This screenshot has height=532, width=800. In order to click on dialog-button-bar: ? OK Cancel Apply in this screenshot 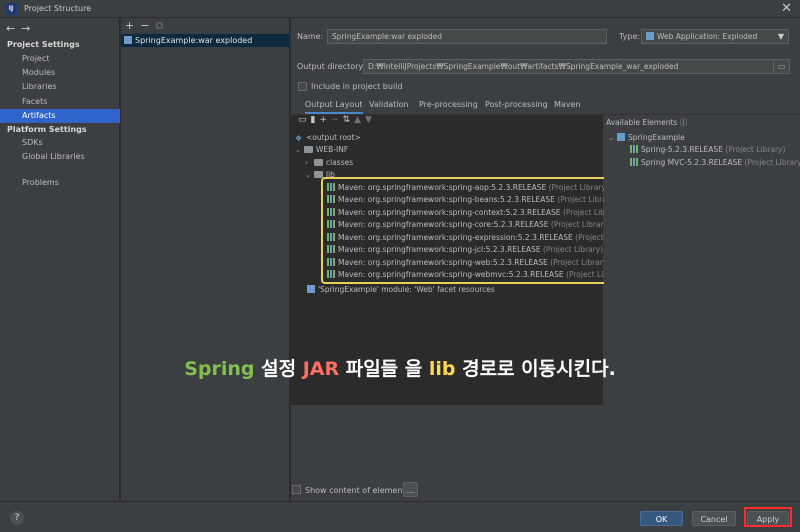, I will do `click(400, 516)`.